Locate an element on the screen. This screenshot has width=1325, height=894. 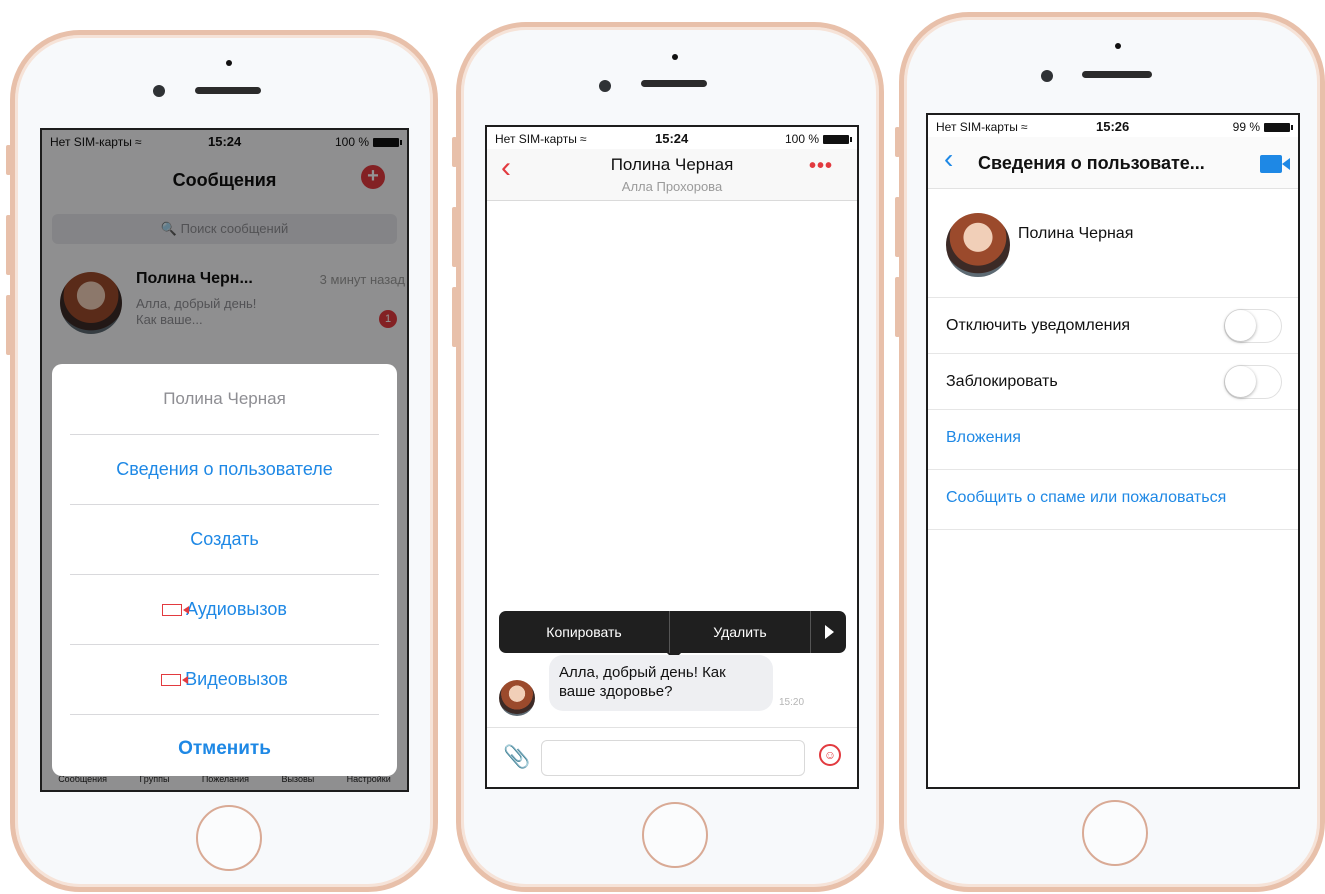
chat-subtitle: Алла Прохорова is located at coordinates (672, 186).